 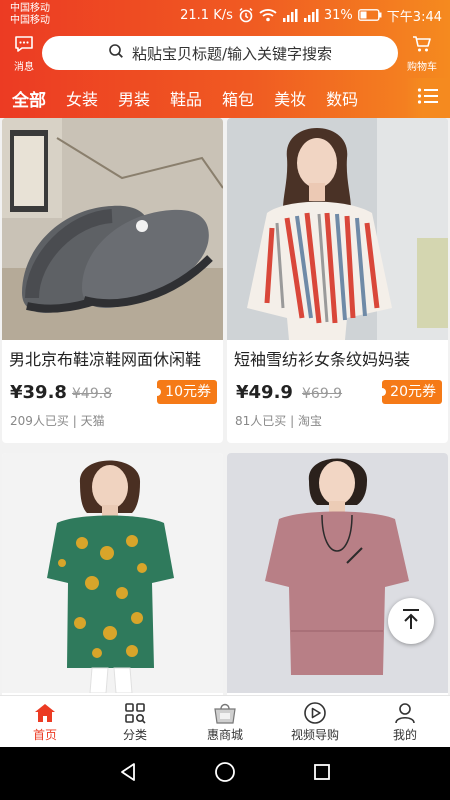 I want to click on tab-mens: 男装, so click(x=134, y=98).